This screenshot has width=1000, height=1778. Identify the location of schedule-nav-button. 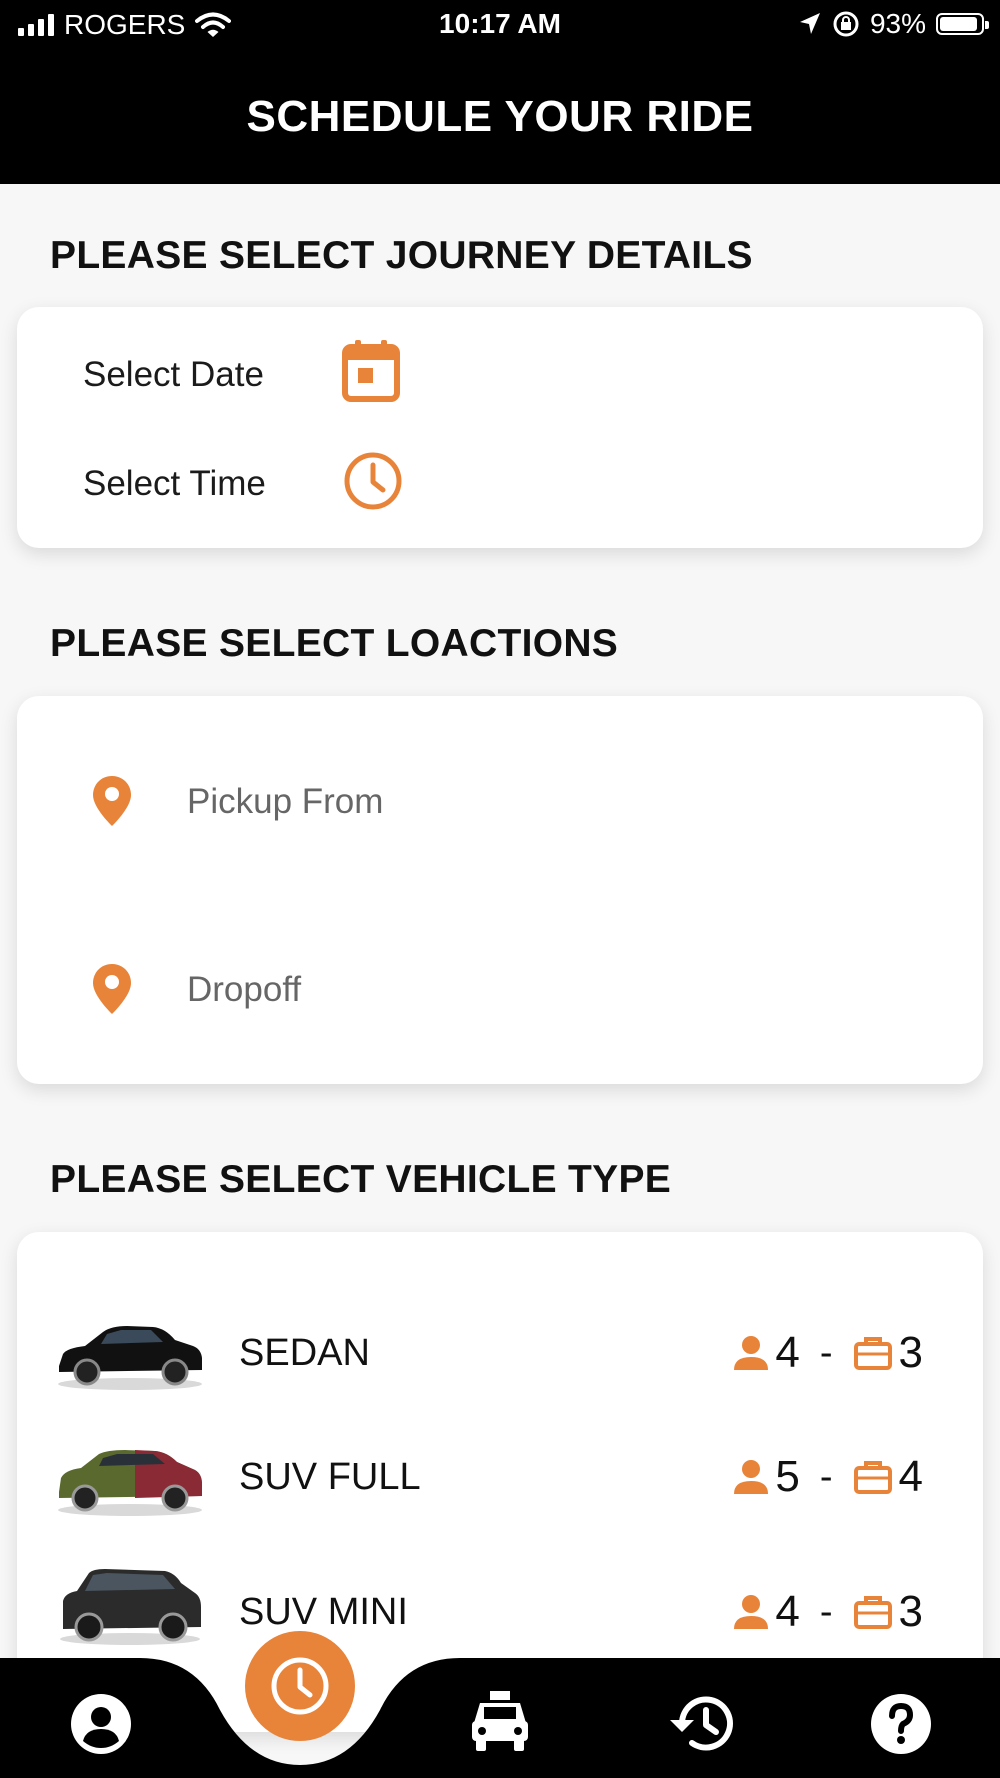
(300, 1686).